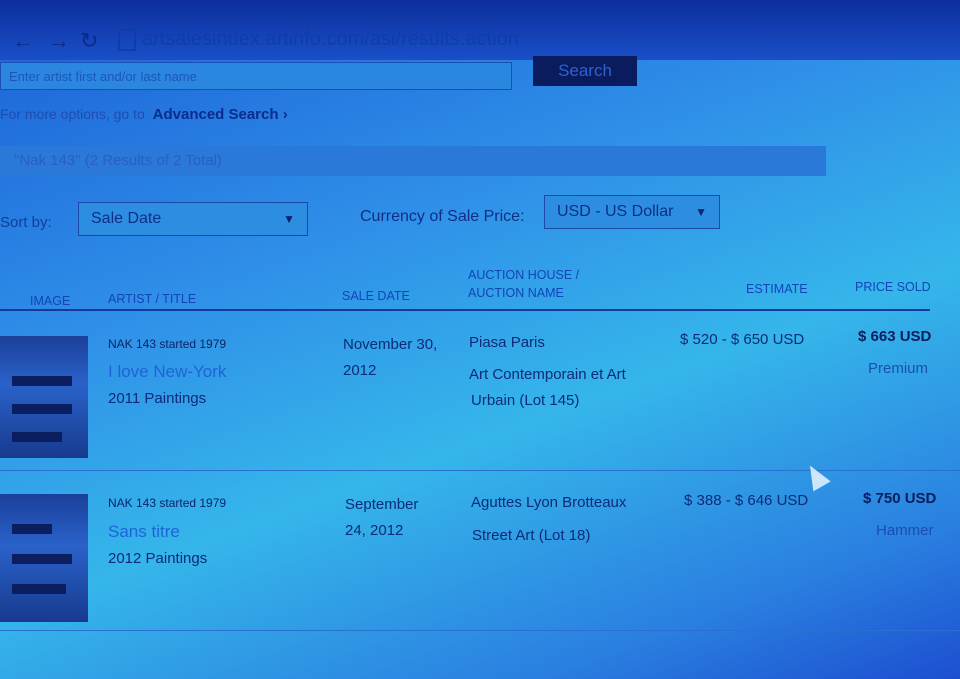 Image resolution: width=960 pixels, height=679 pixels. I want to click on row-category: 2012 Paintings, so click(158, 558).